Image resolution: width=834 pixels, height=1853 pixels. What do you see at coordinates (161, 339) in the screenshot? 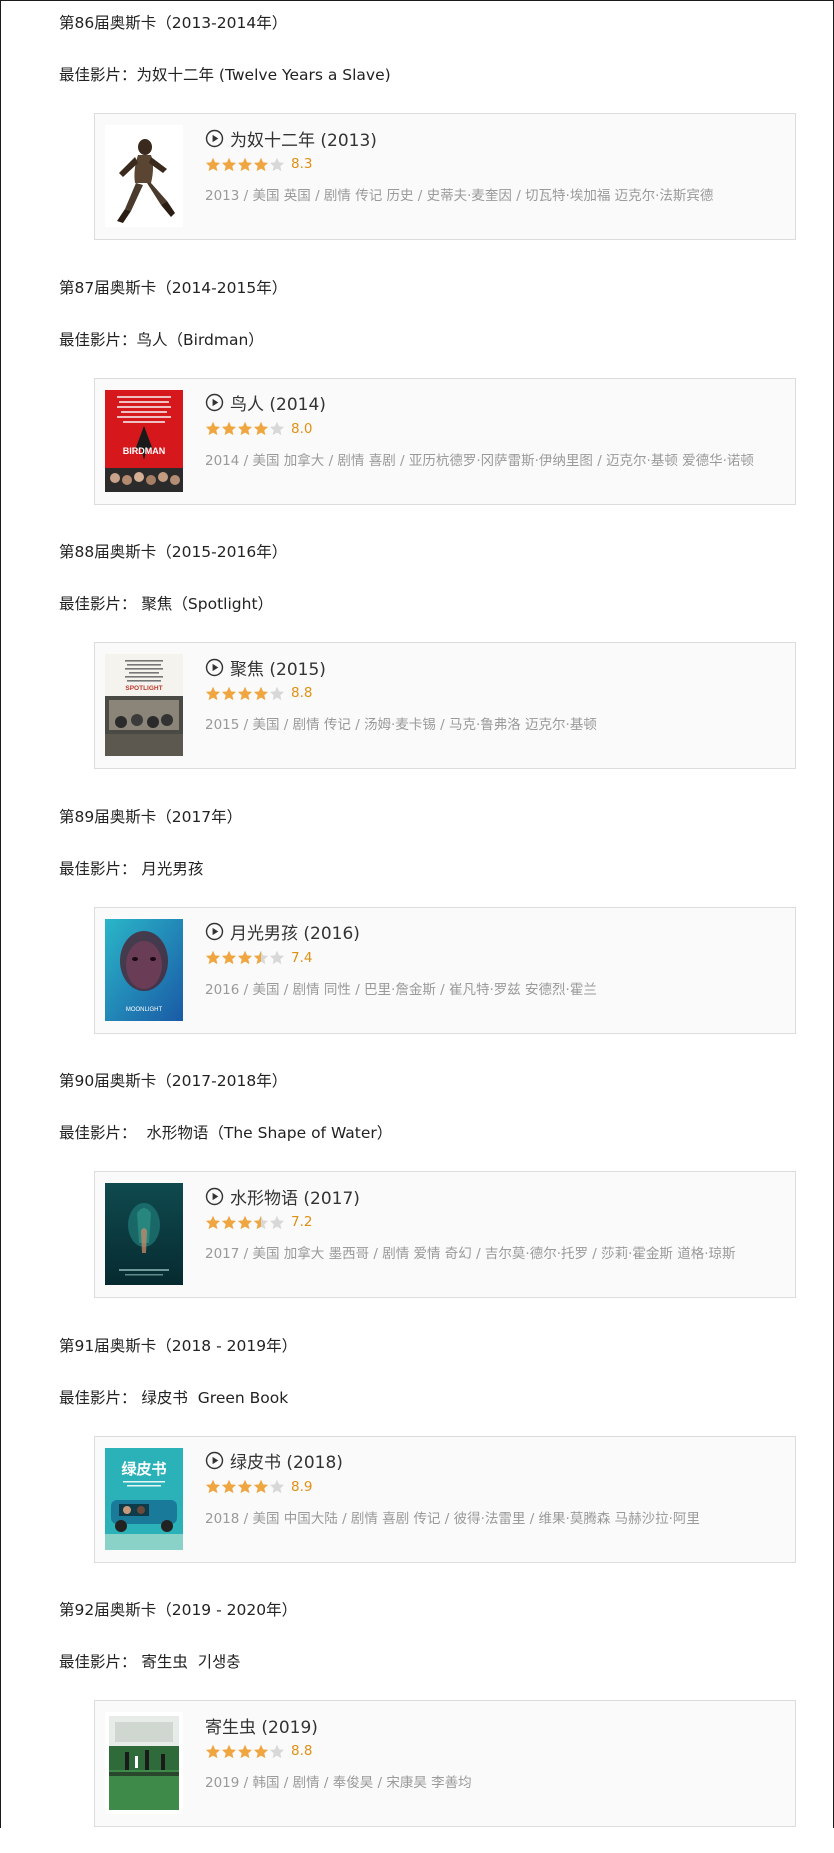
I see `best-film-line: 最佳影片：鸟人（Birdman）` at bounding box center [161, 339].